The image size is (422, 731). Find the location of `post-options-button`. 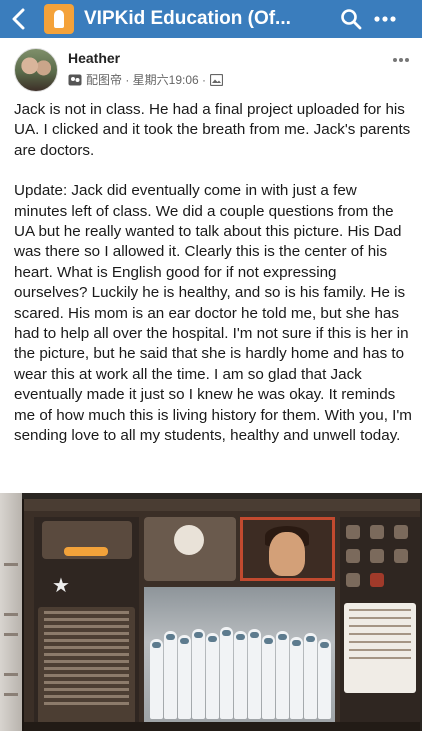

post-options-button is located at coordinates (401, 59).